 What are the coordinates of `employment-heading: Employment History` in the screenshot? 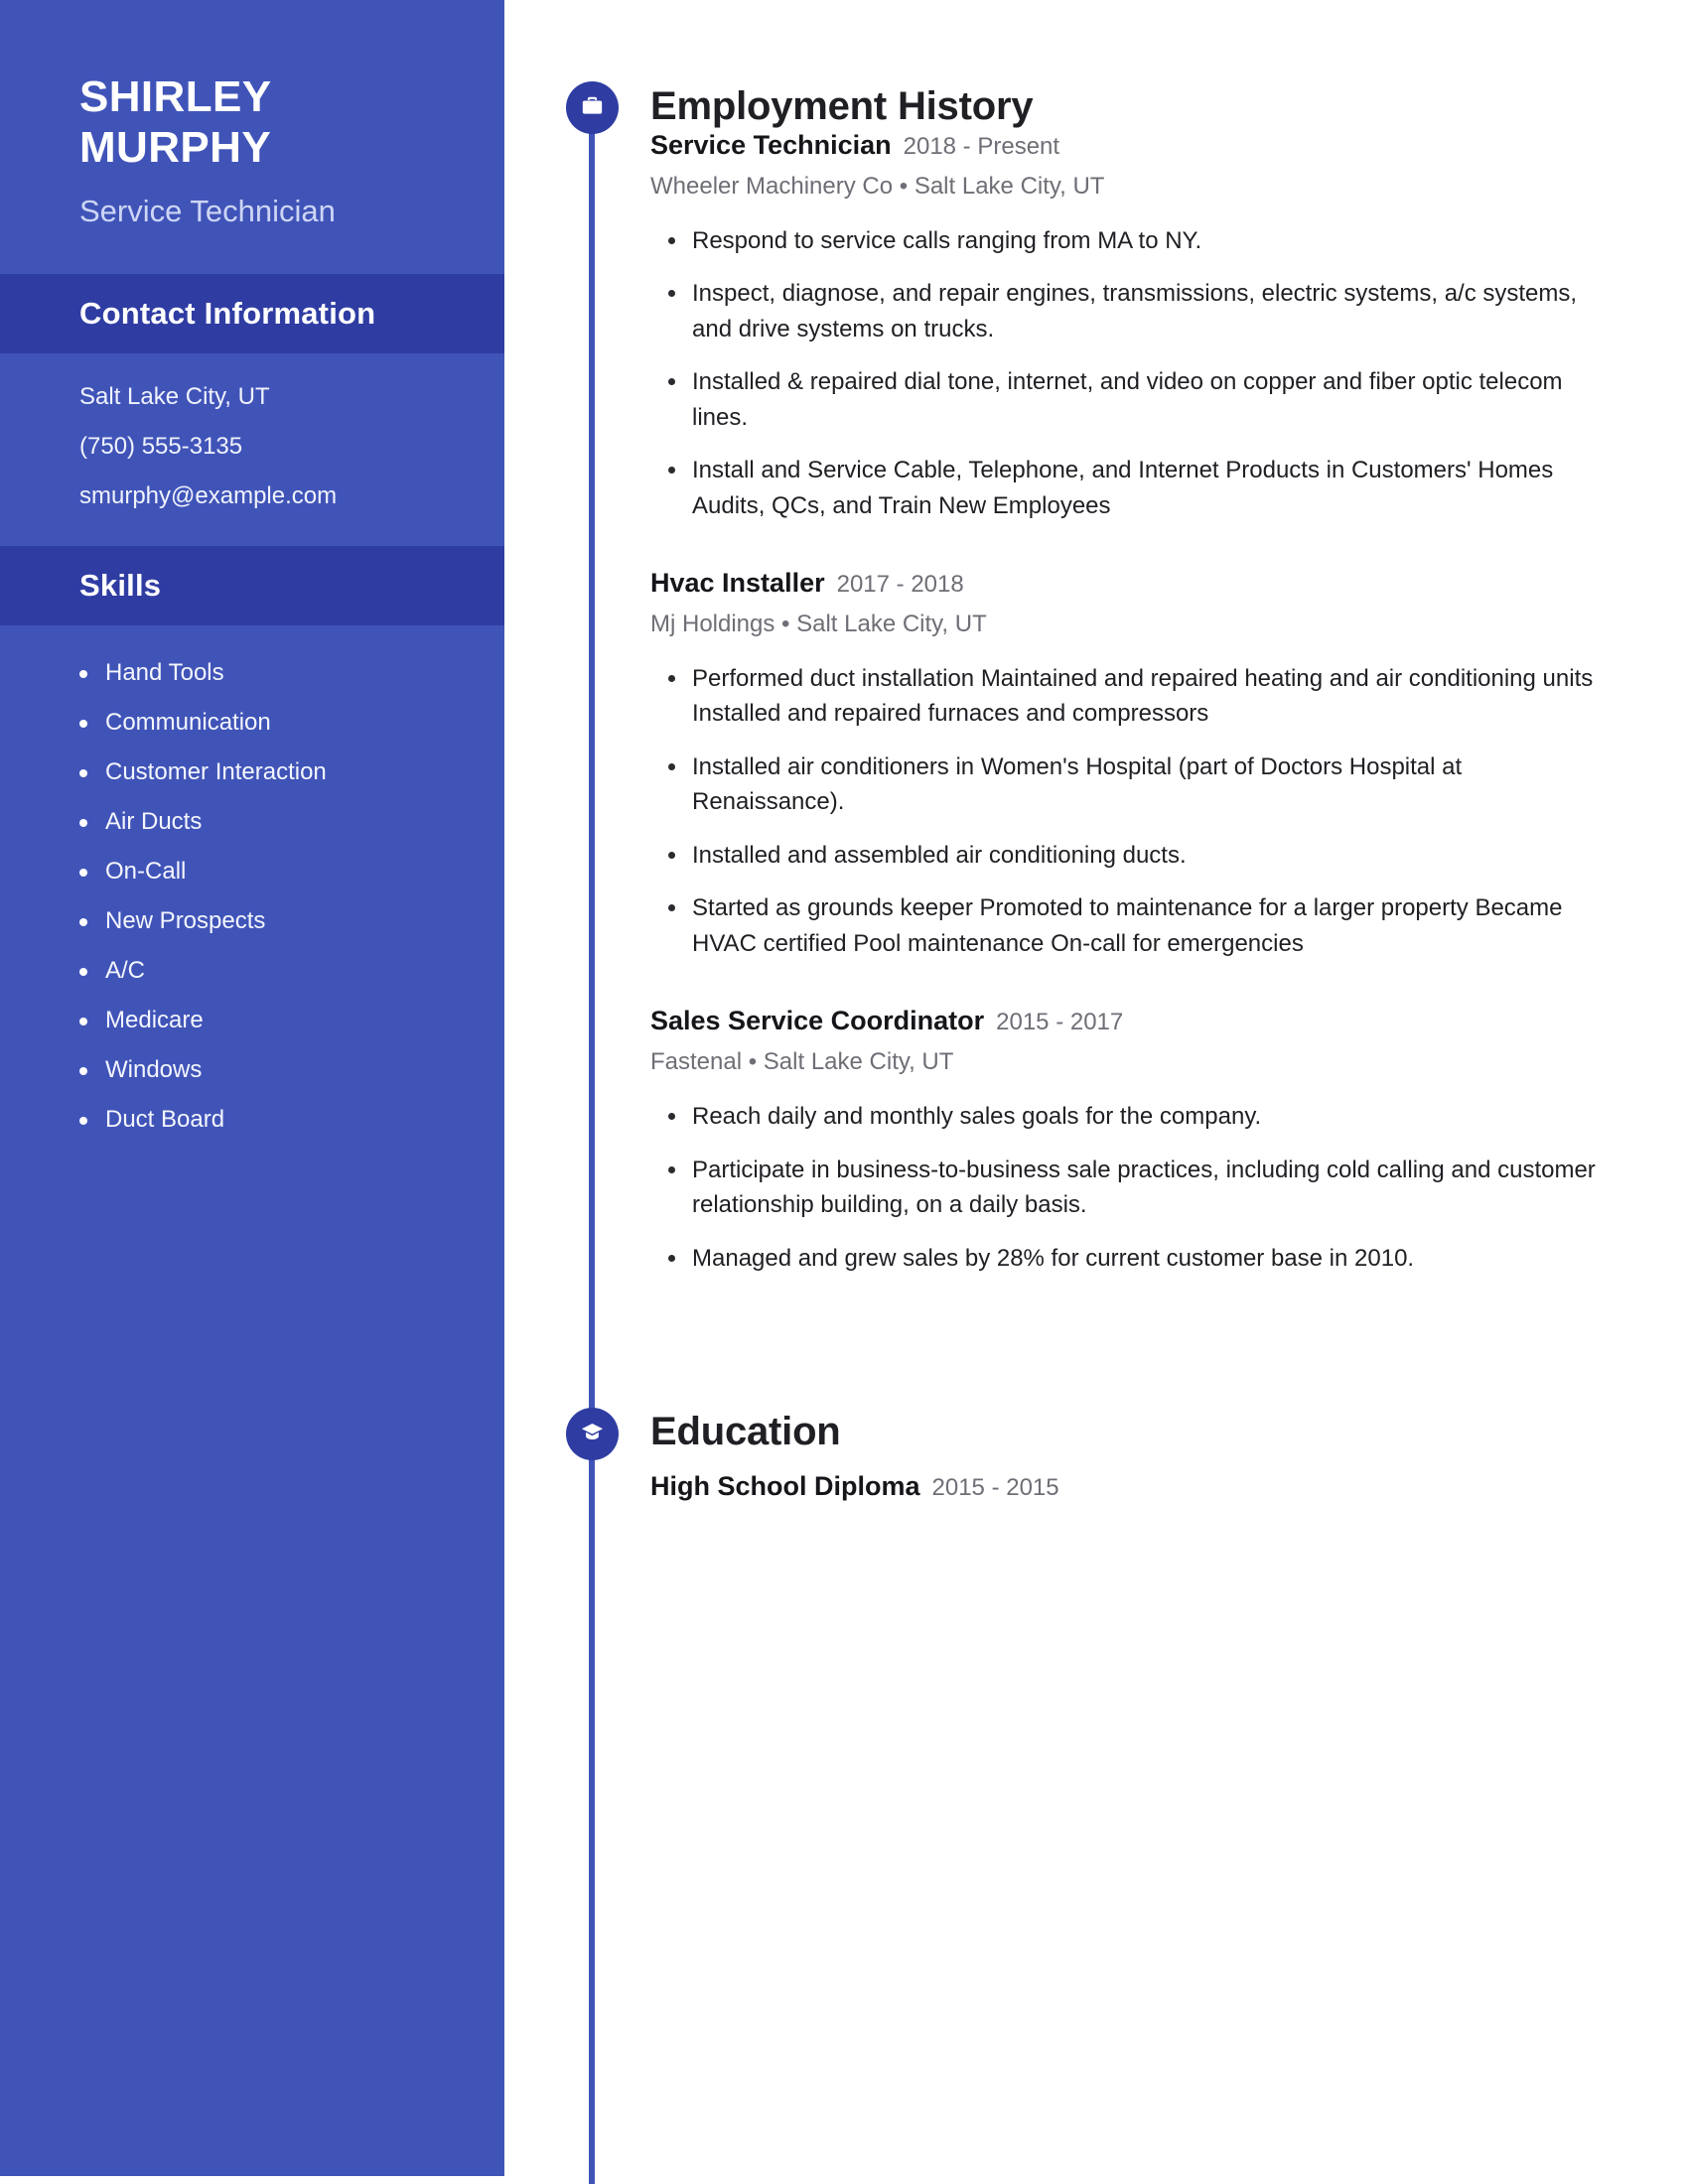 It's located at (842, 106).